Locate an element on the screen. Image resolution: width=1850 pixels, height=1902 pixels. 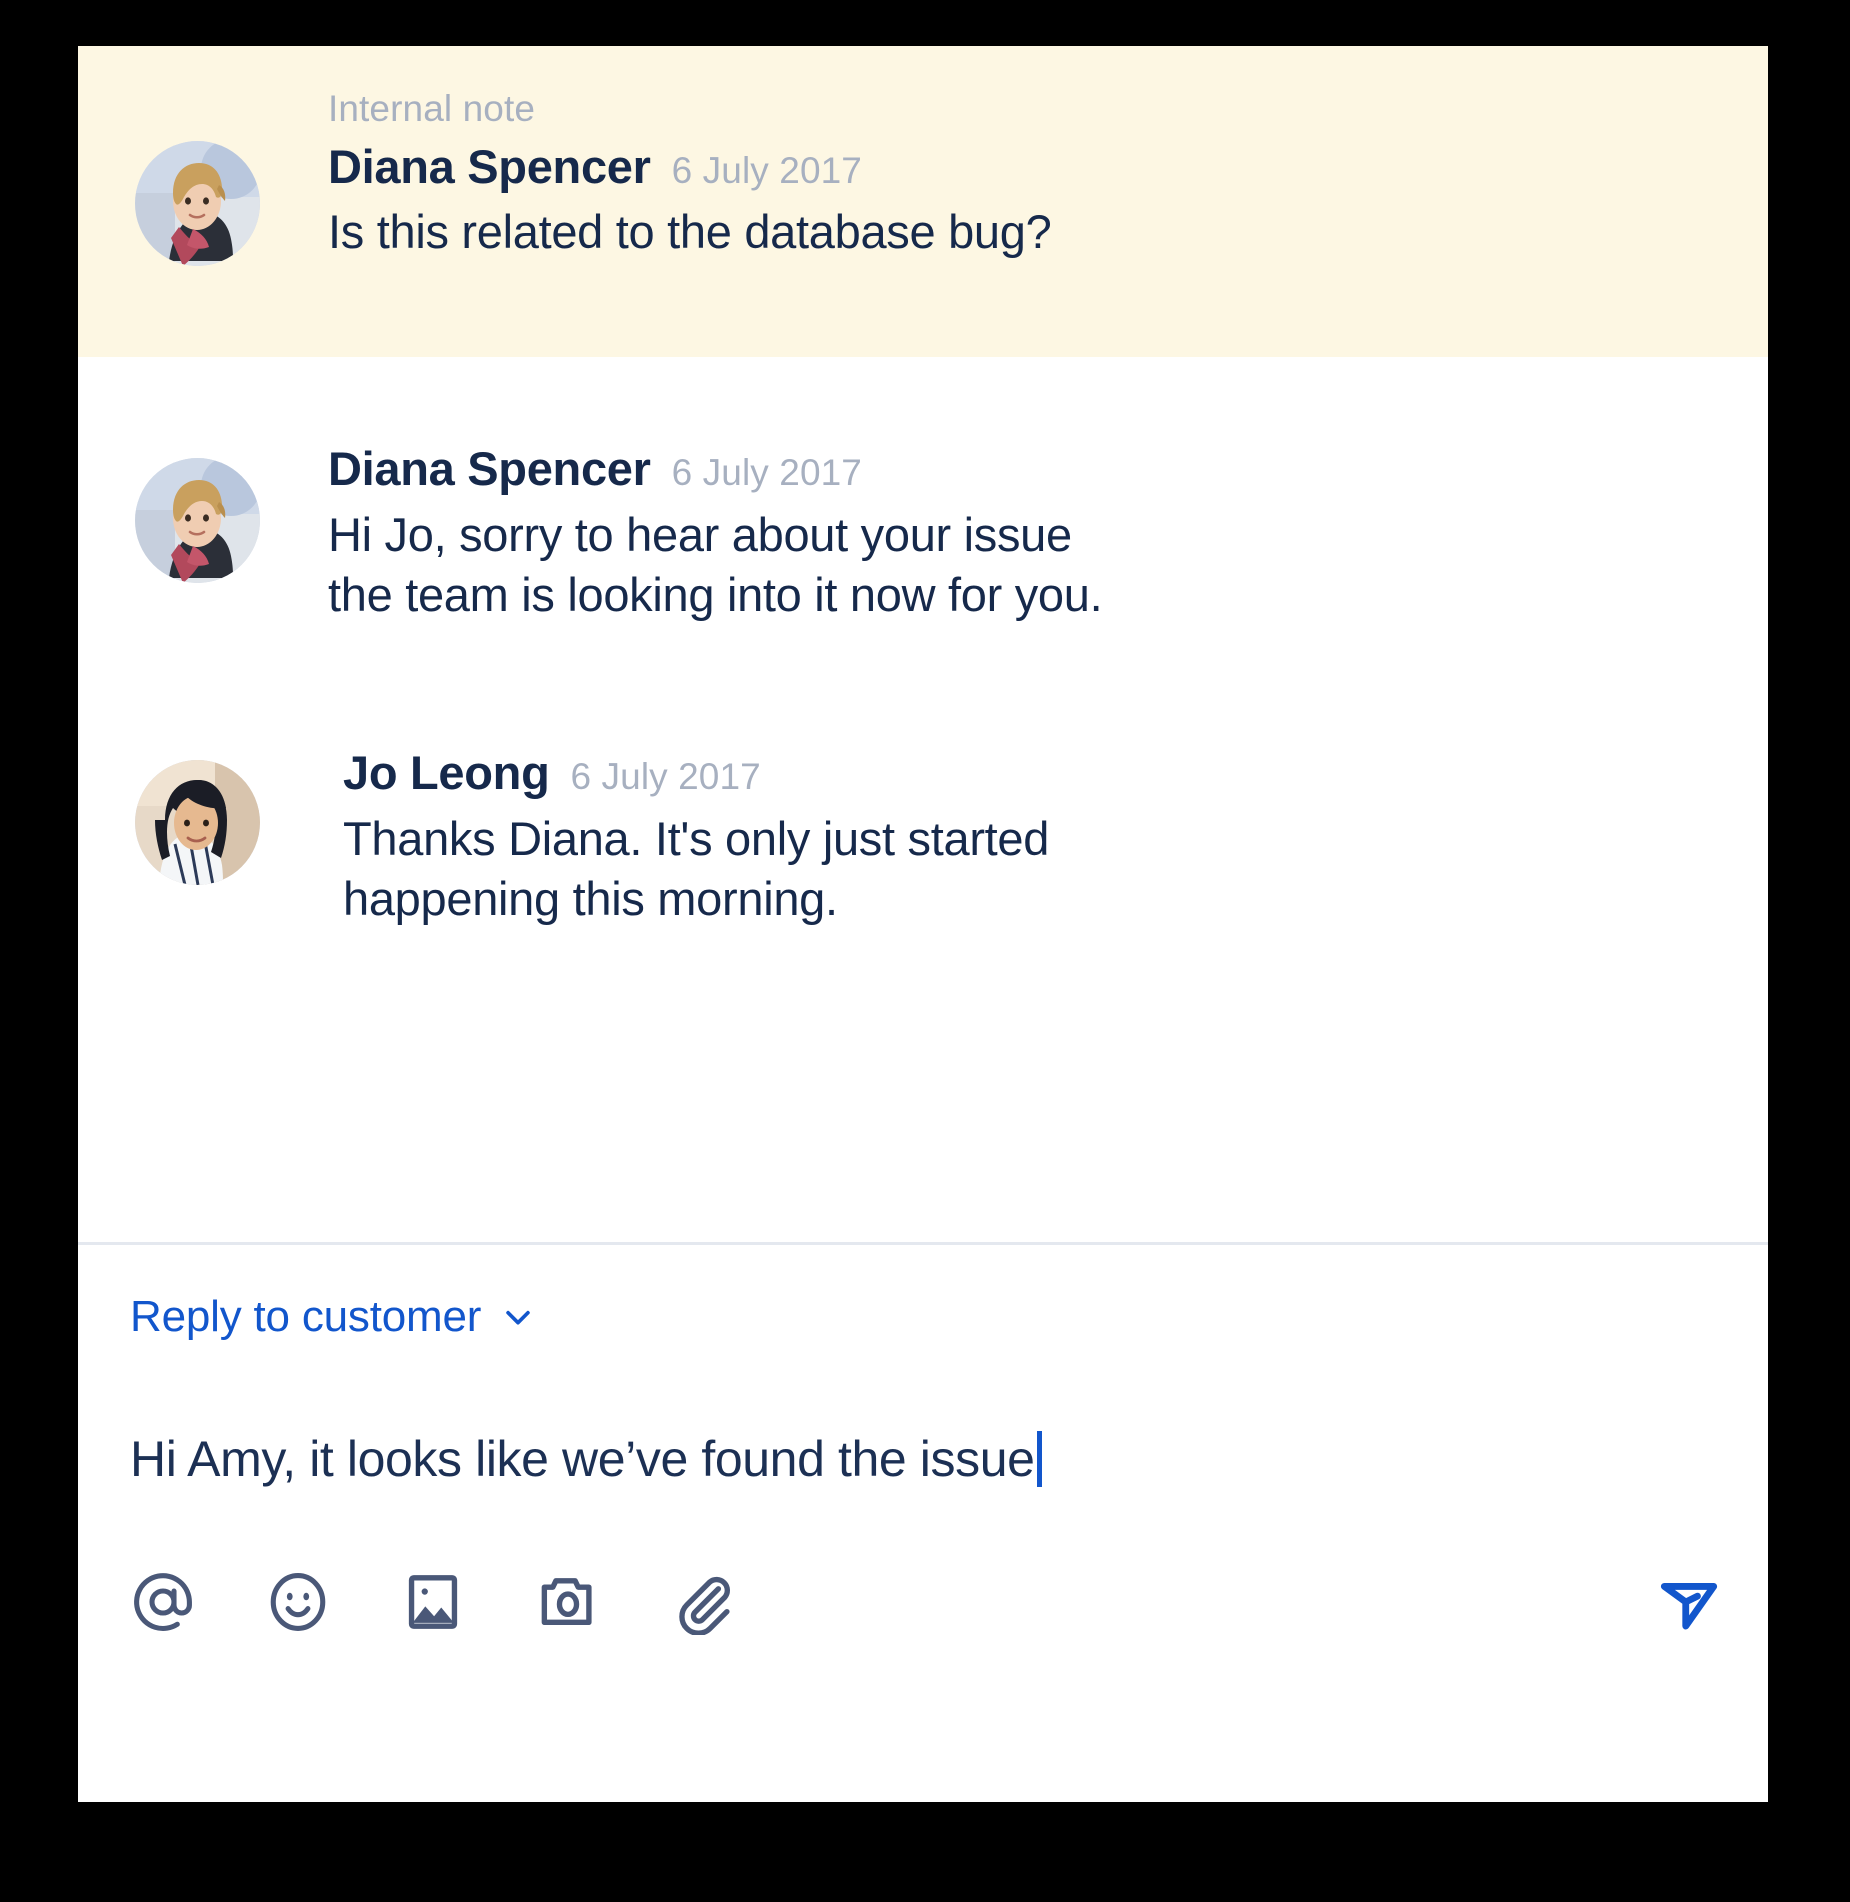
message-text-line-2: happening this morning. is located at coordinates (590, 898).